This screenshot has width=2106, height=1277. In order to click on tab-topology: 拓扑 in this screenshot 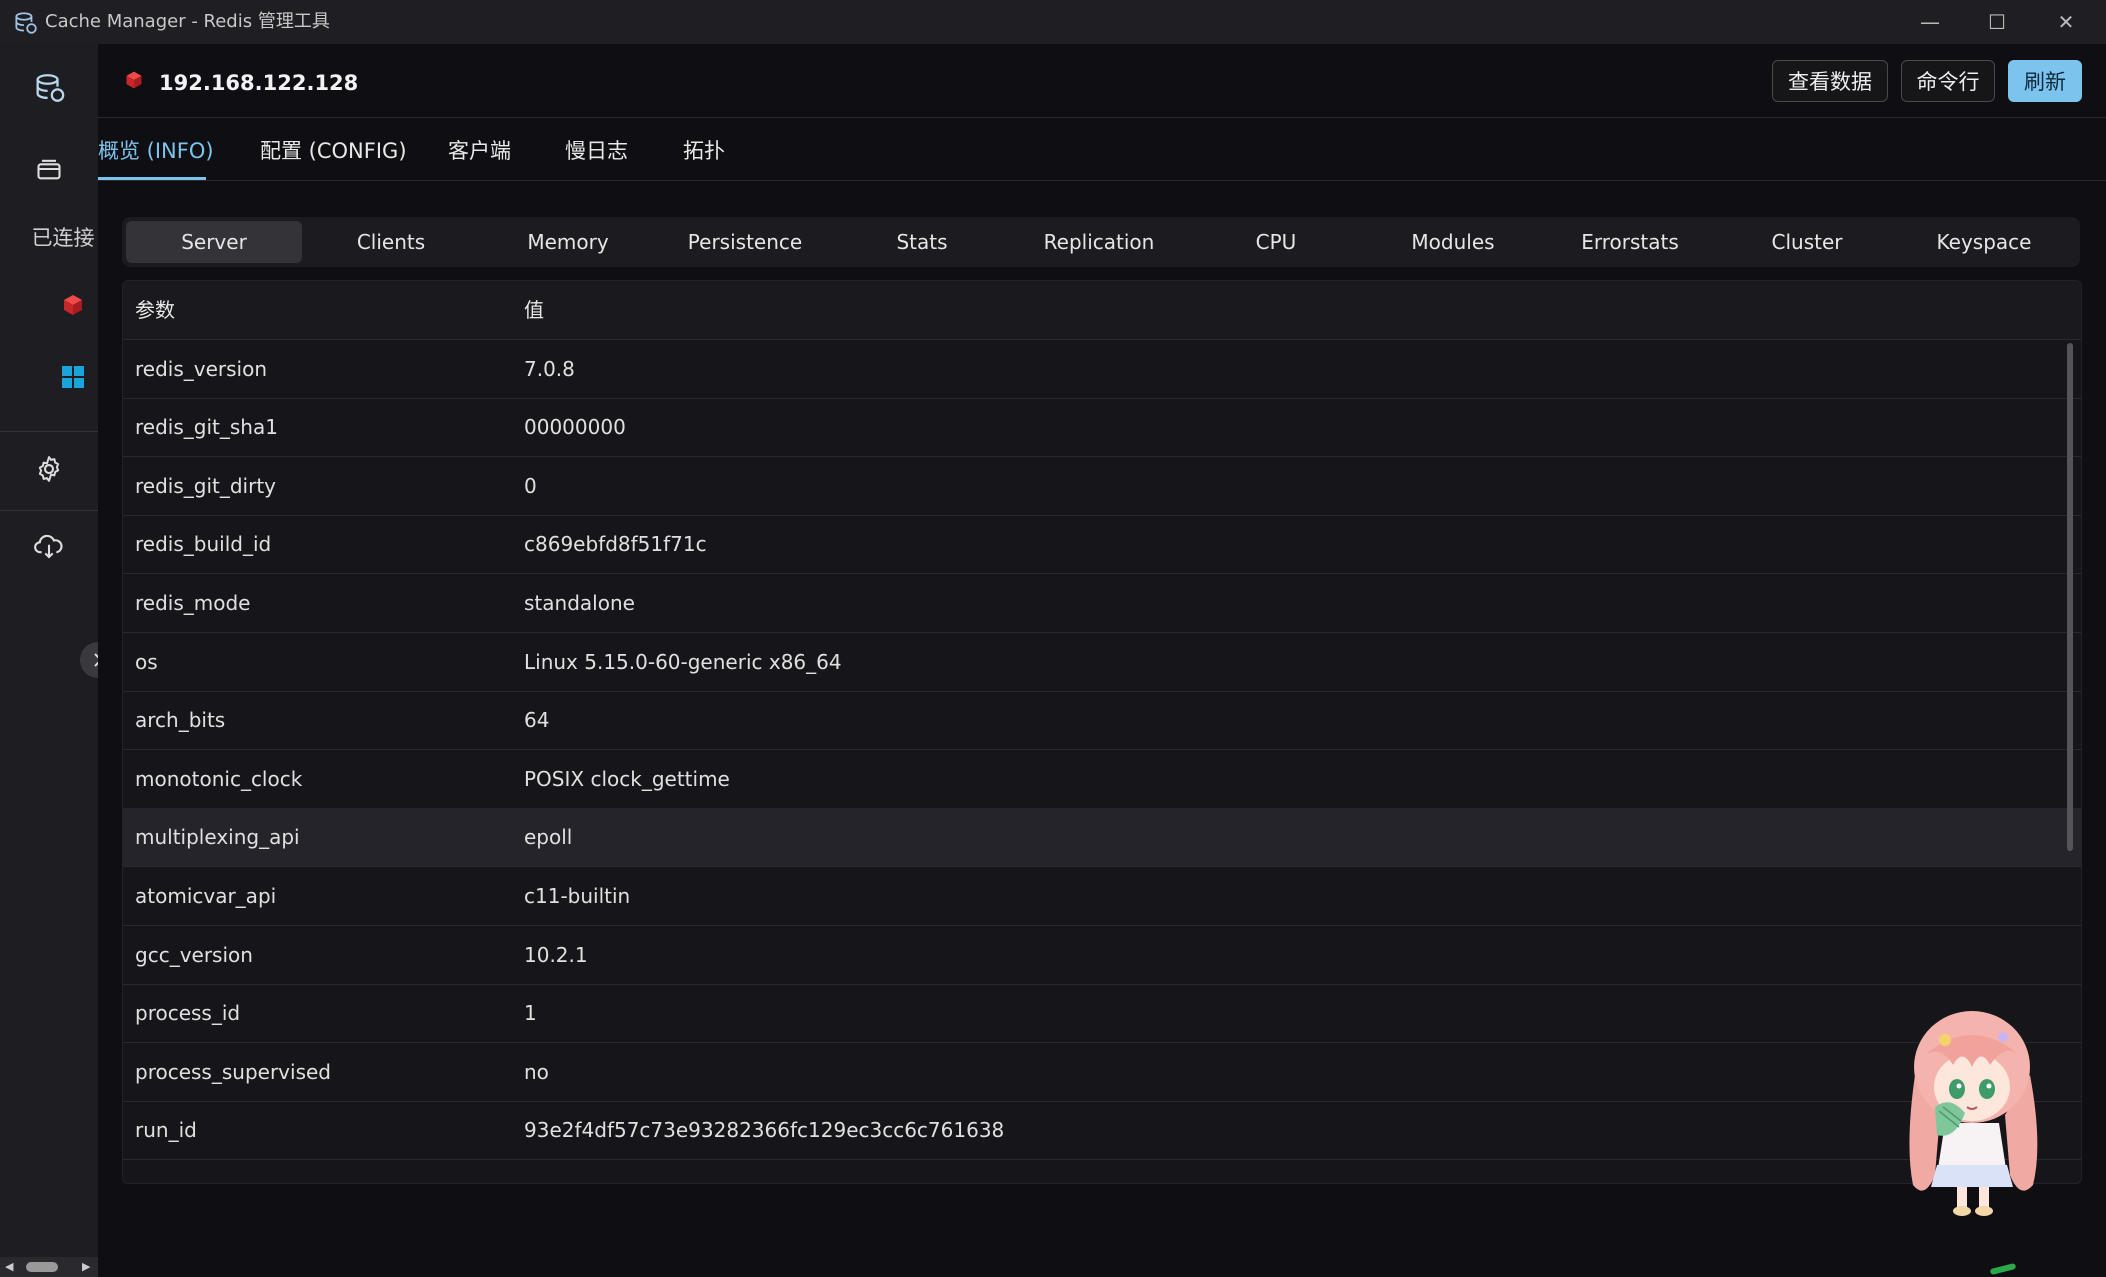, I will do `click(704, 151)`.